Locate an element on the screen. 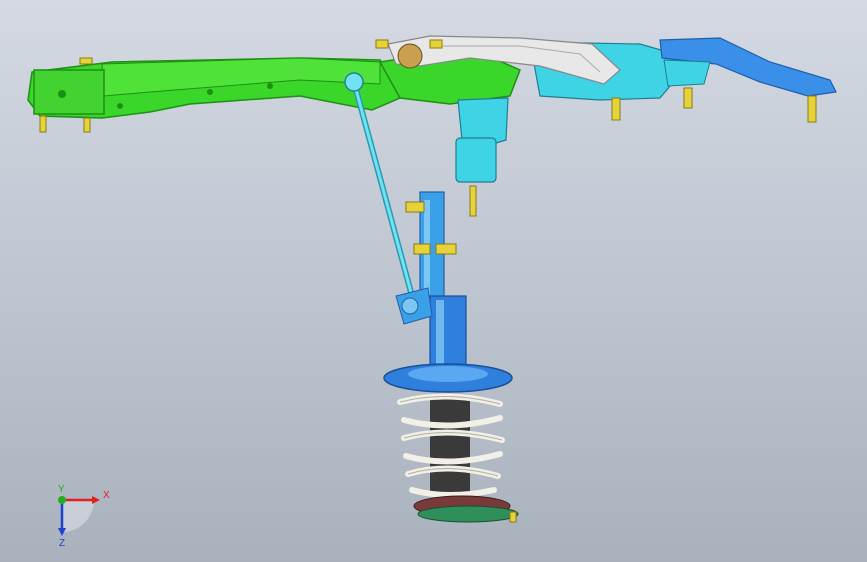 Image resolution: width=867 pixels, height=562 pixels. y-axis-dot is located at coordinates (62, 500).